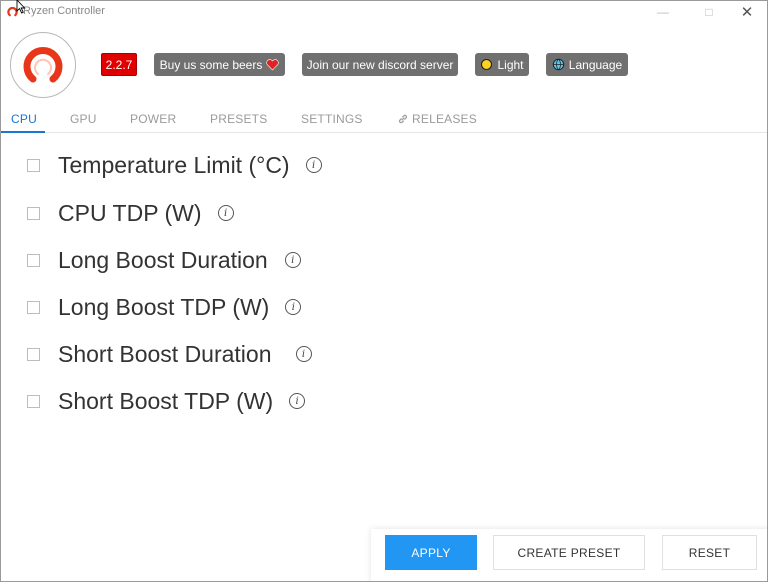  I want to click on theme-label: Light, so click(510, 64).